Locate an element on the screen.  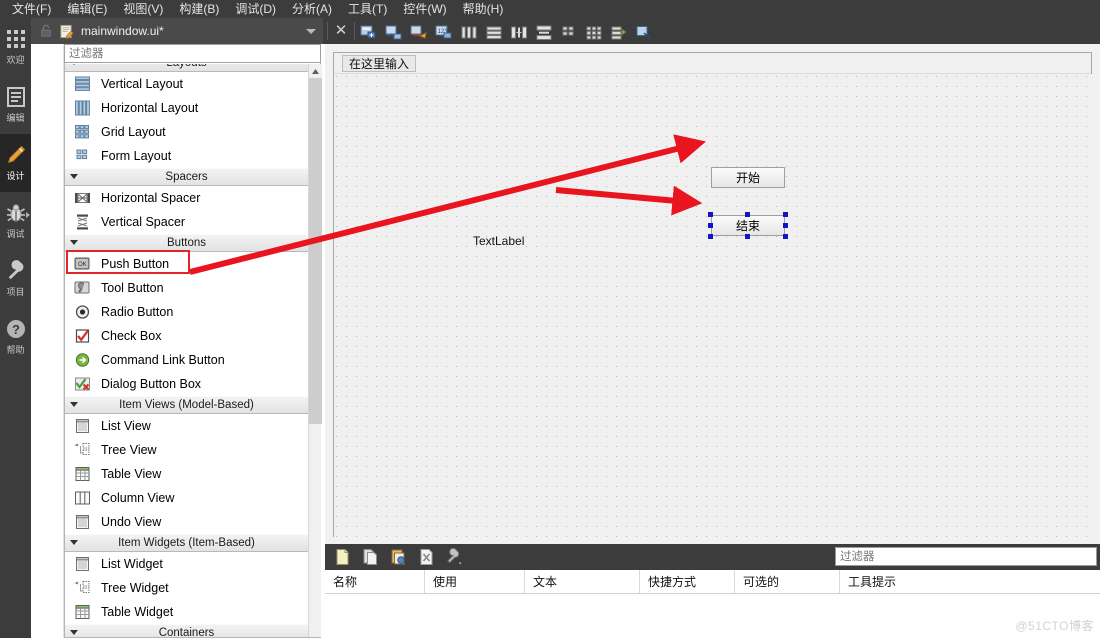
widget-item-grid-layout: Grid Layout is located at coordinates (186, 132).